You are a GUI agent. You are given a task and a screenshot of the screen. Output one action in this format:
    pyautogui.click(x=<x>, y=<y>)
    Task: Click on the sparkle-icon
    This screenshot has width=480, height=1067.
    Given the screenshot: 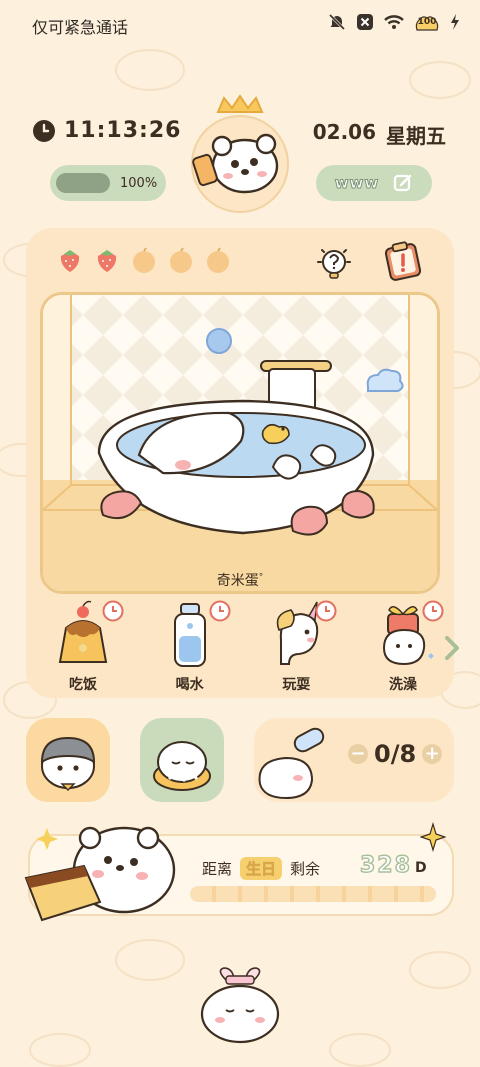 What is the action you would take?
    pyautogui.click(x=433, y=837)
    